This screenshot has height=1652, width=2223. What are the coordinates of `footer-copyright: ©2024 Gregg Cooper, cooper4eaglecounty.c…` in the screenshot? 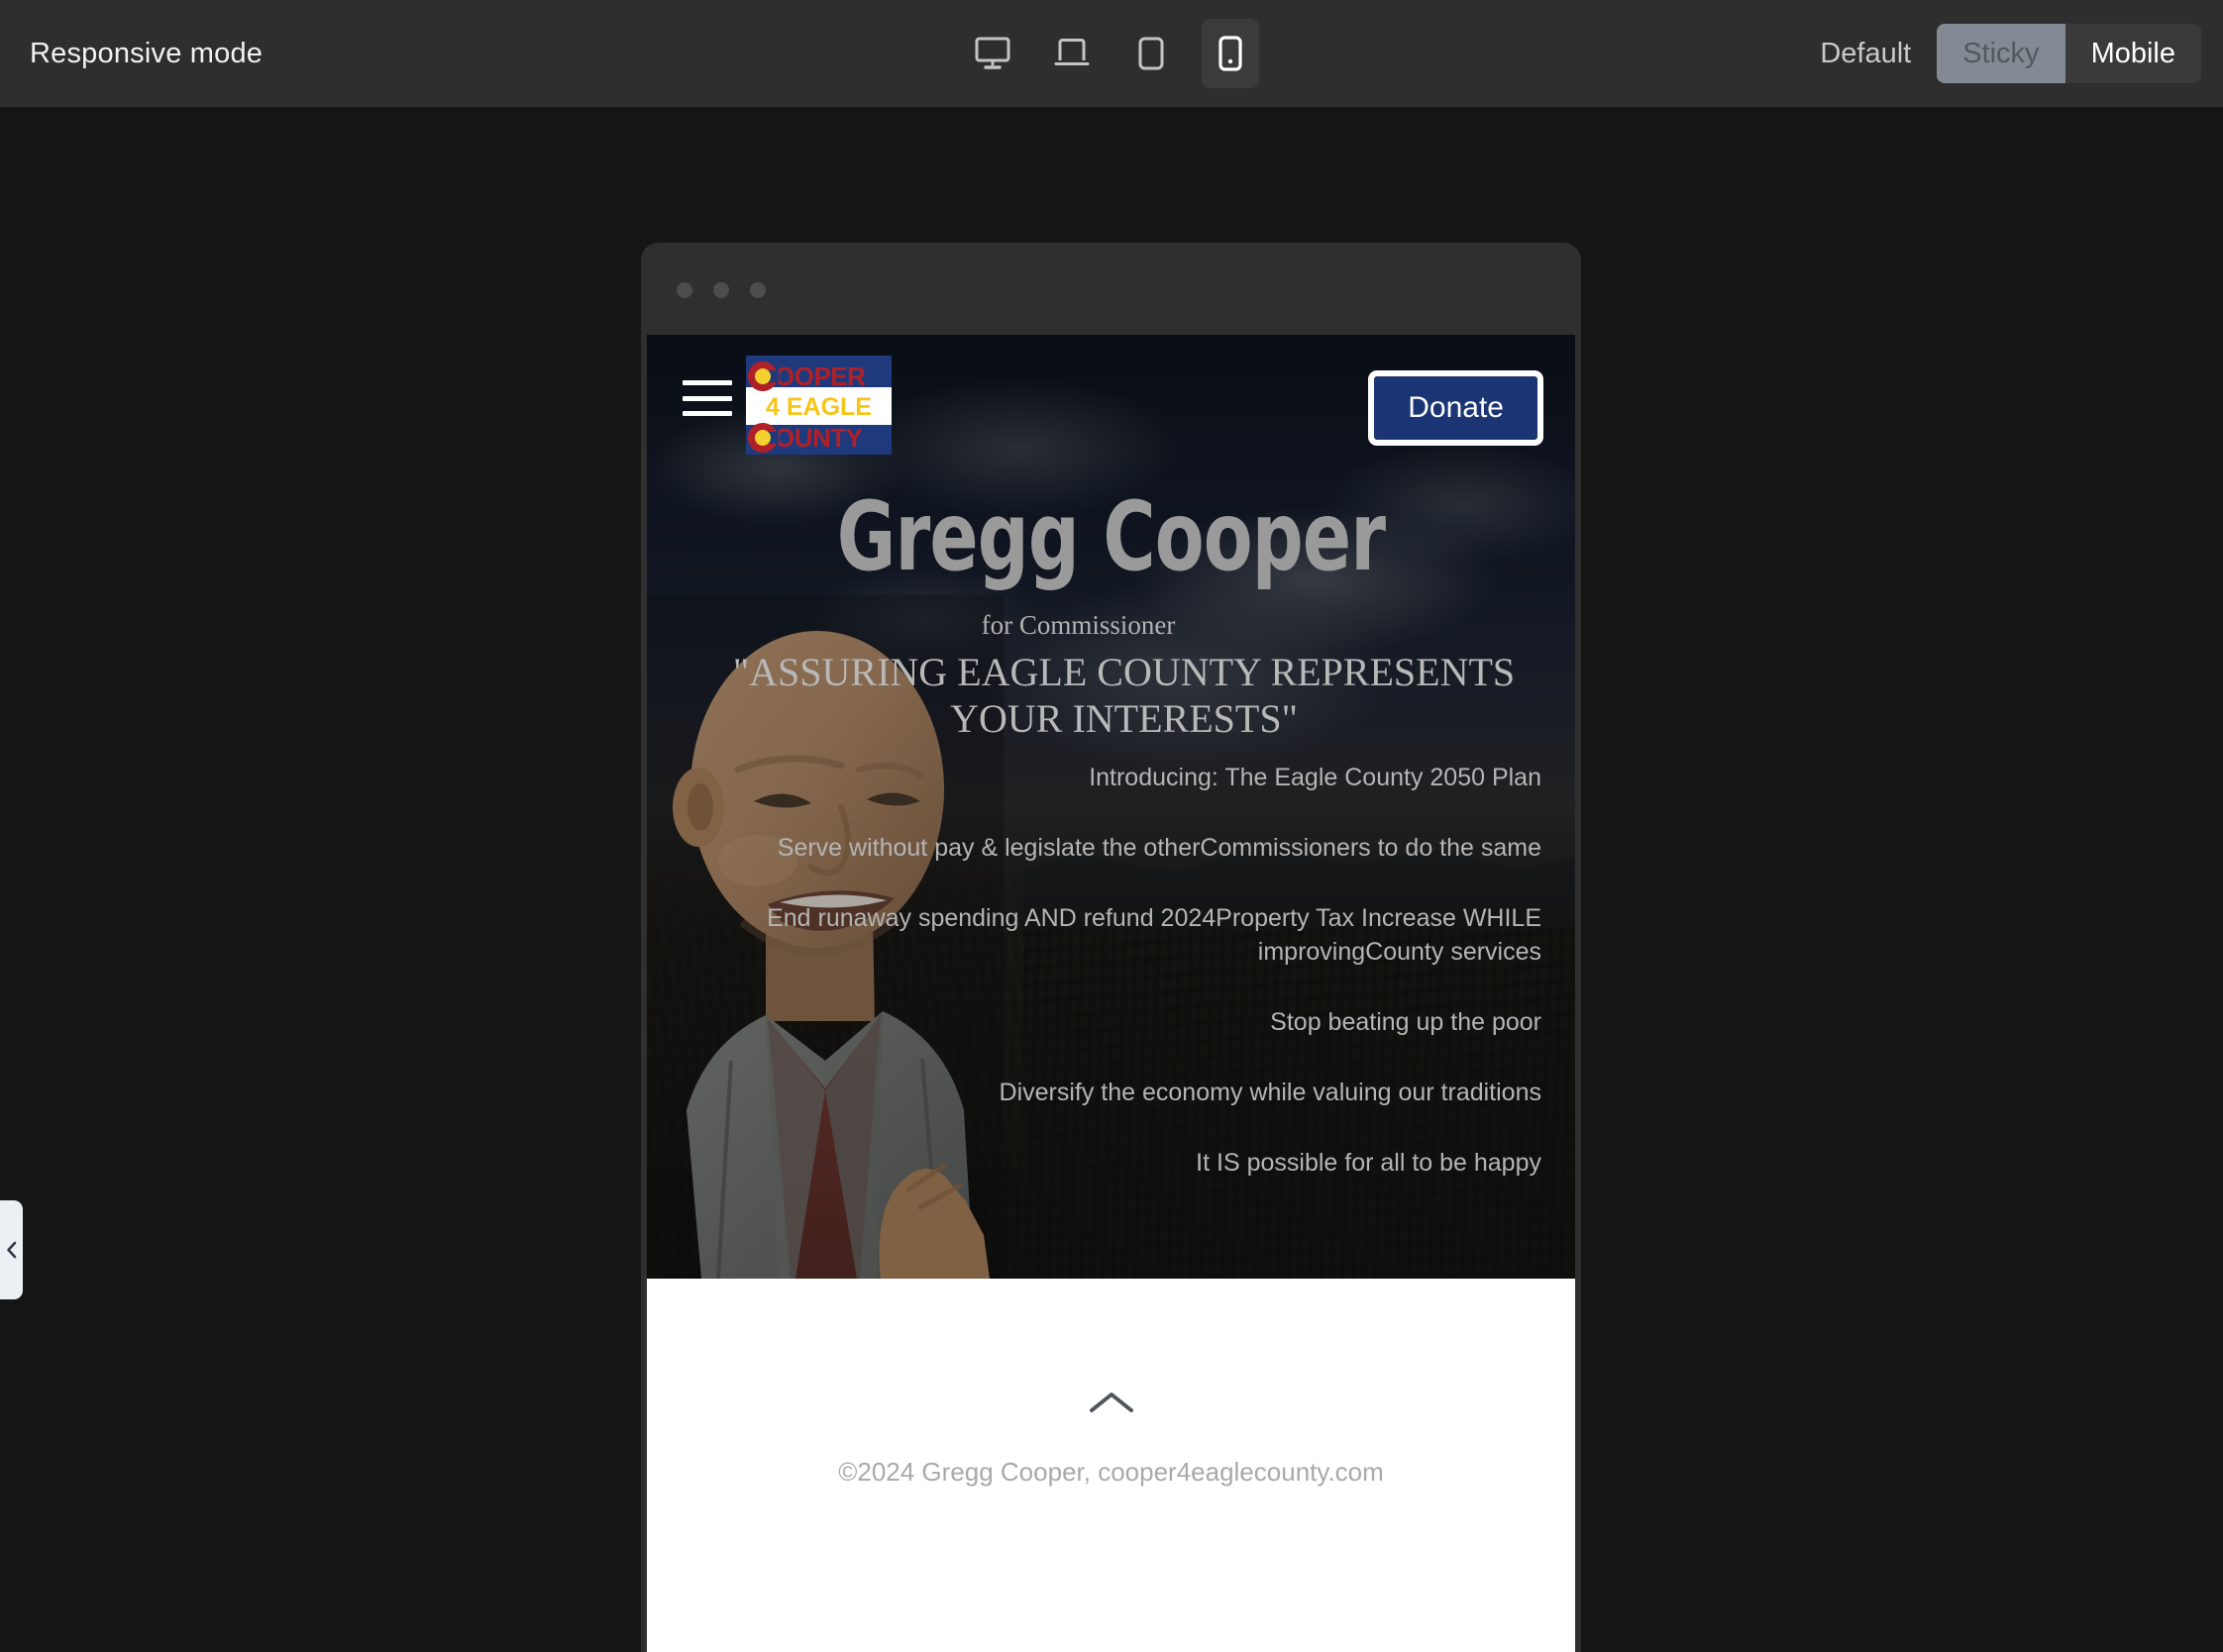 It's located at (1111, 1472).